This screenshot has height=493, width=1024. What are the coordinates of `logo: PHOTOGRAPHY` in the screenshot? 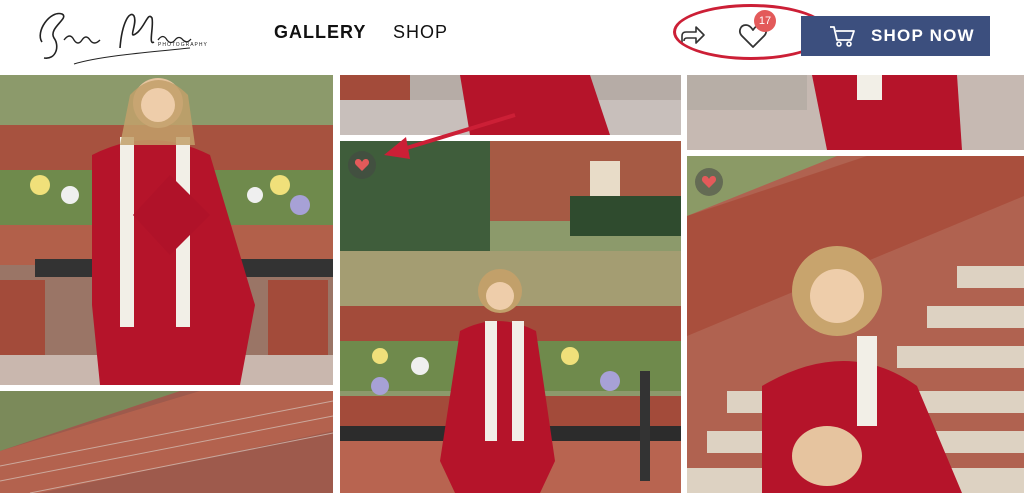 It's located at (119, 36).